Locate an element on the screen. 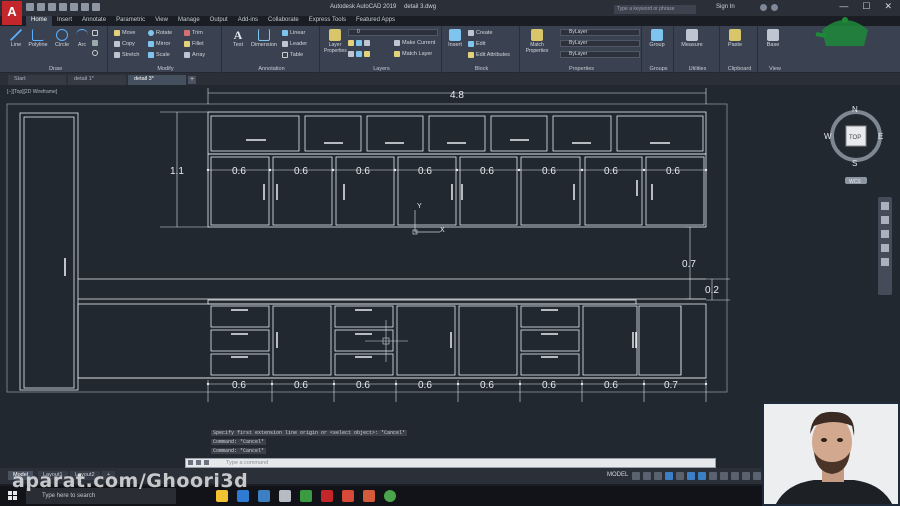 The width and height of the screenshot is (900, 506). orbit-icon is located at coordinates (885, 248).